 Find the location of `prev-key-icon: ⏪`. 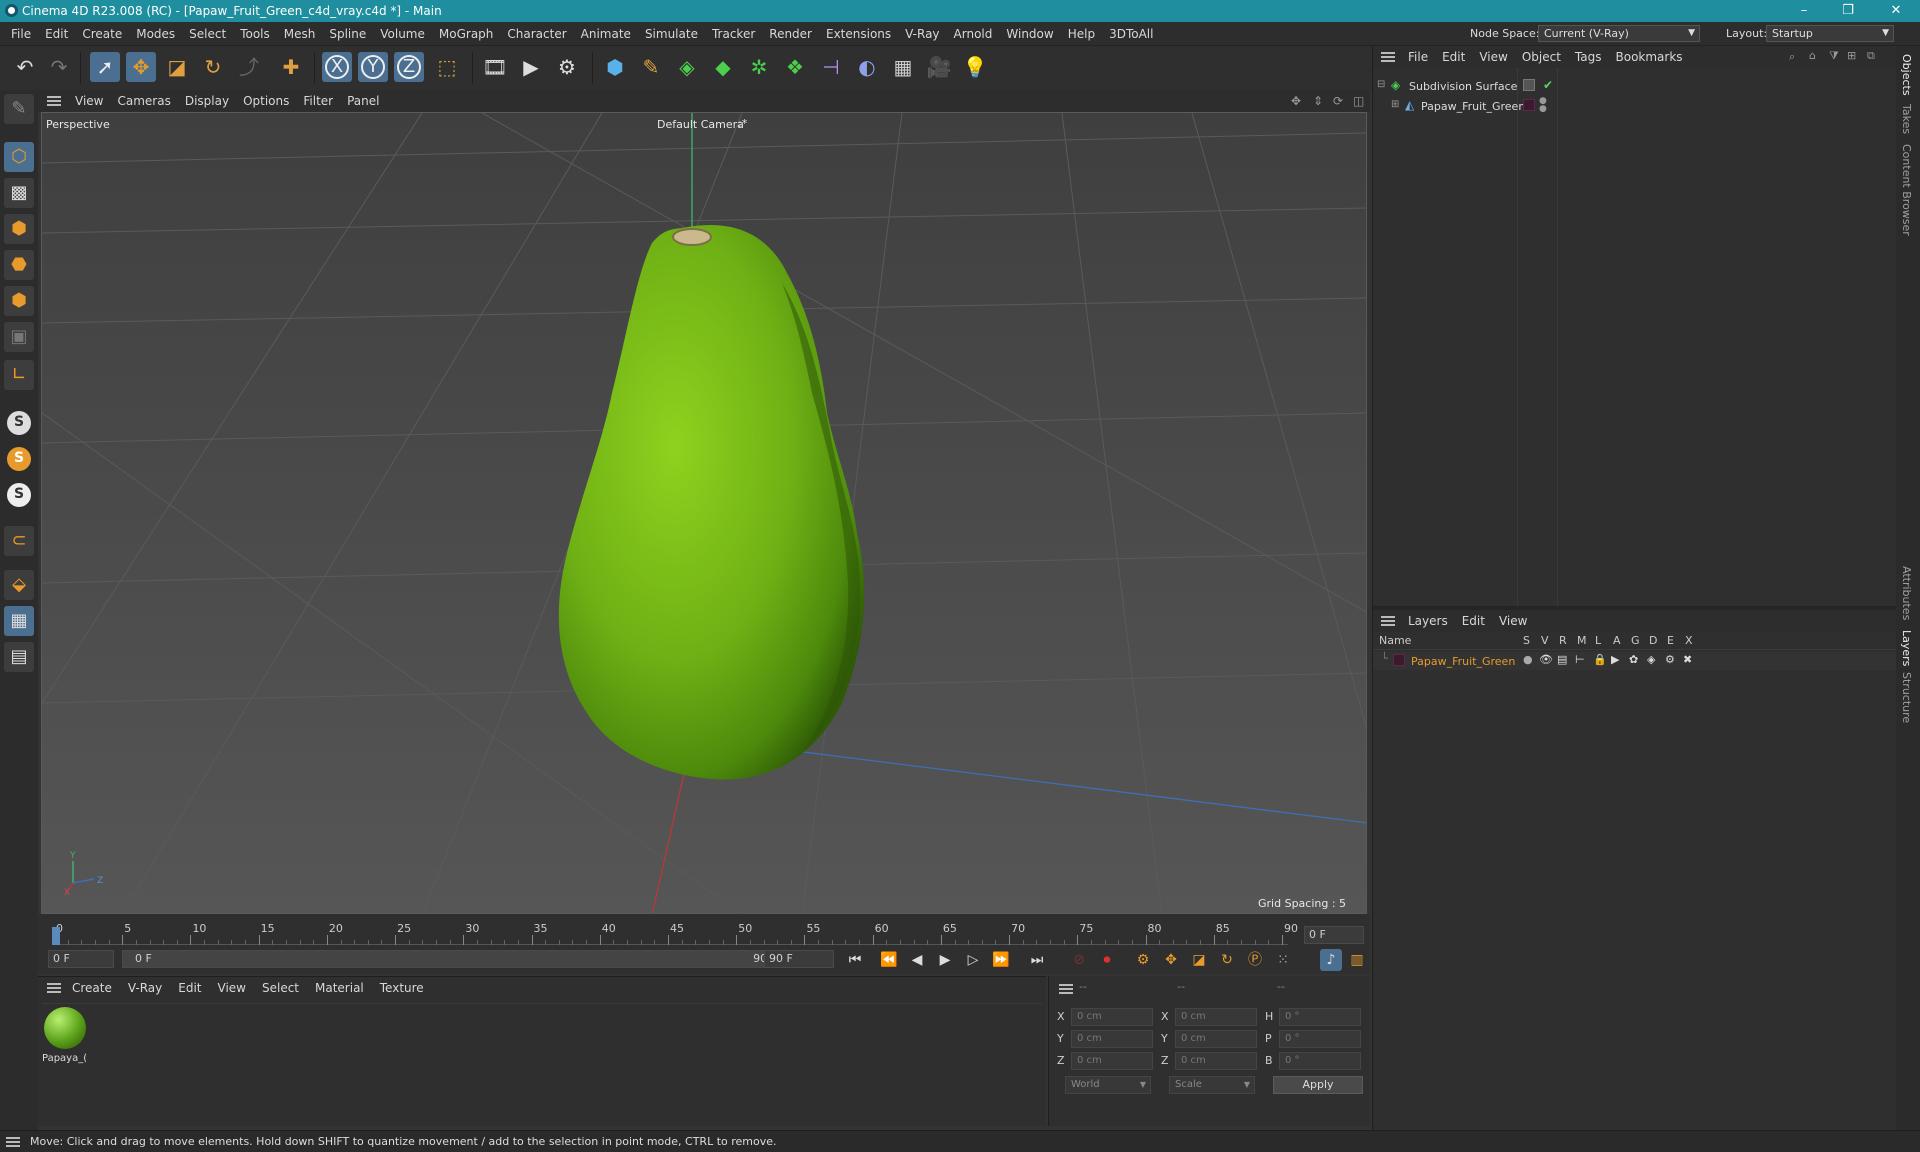

prev-key-icon: ⏪ is located at coordinates (889, 960).